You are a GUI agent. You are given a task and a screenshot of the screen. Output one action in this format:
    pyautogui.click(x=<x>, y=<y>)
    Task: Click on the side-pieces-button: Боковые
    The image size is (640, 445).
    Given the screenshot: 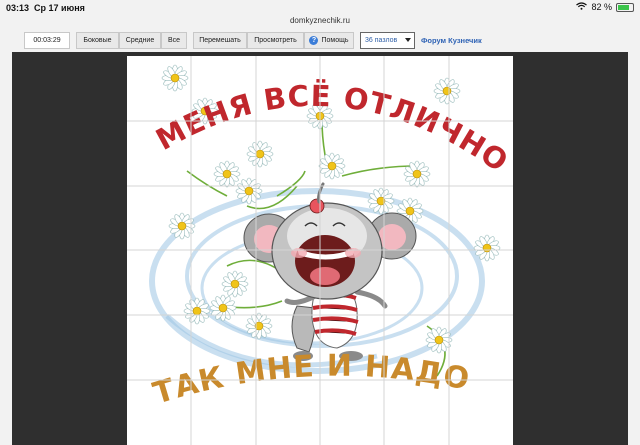 What is the action you would take?
    pyautogui.click(x=97, y=40)
    